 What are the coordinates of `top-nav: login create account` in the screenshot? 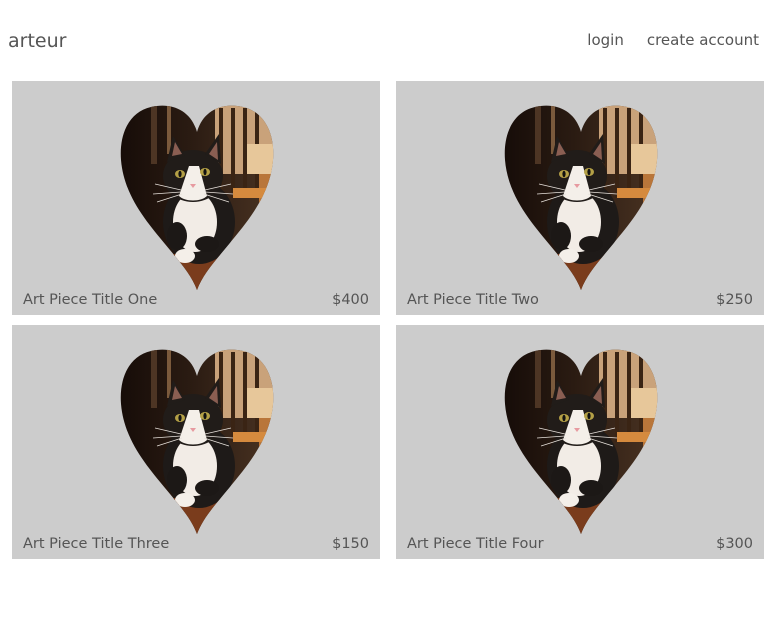 It's located at (673, 40).